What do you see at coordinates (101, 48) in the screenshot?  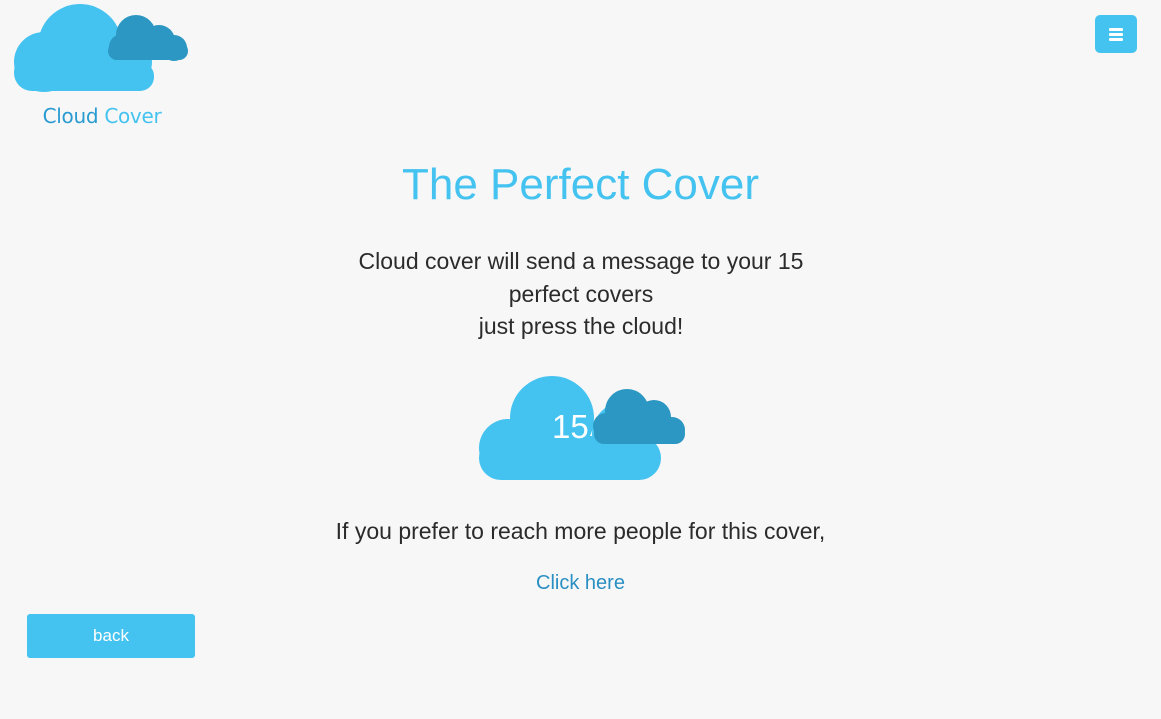 I see `cloud-logo-icon` at bounding box center [101, 48].